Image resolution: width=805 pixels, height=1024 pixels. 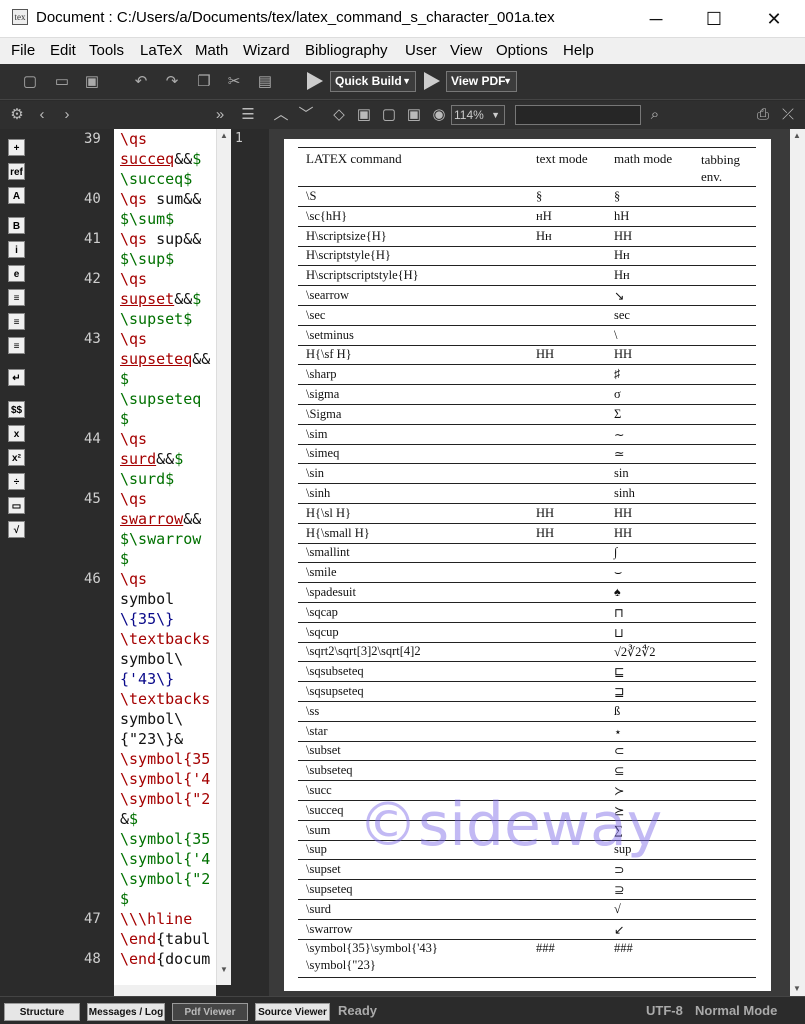 I want to click on text-a-icon: A, so click(x=16, y=195).